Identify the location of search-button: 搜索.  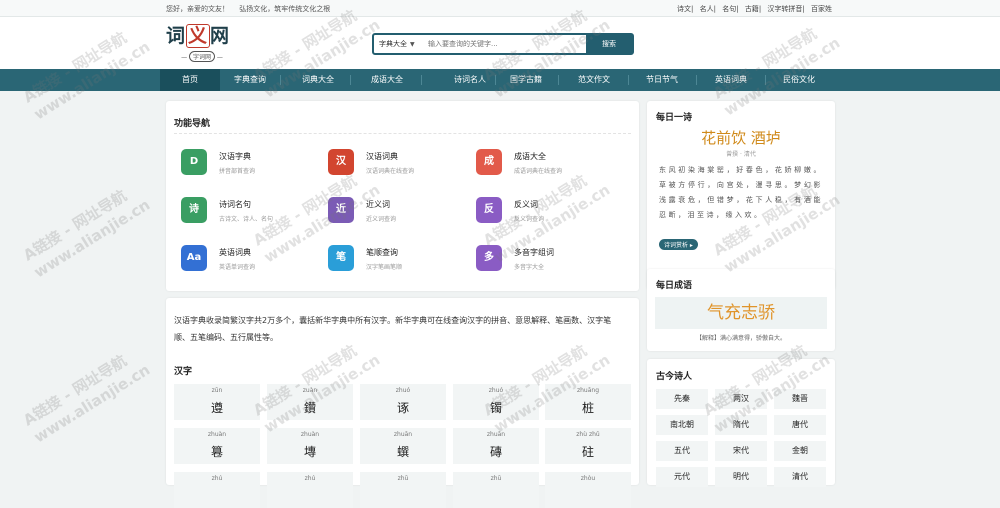
(609, 44).